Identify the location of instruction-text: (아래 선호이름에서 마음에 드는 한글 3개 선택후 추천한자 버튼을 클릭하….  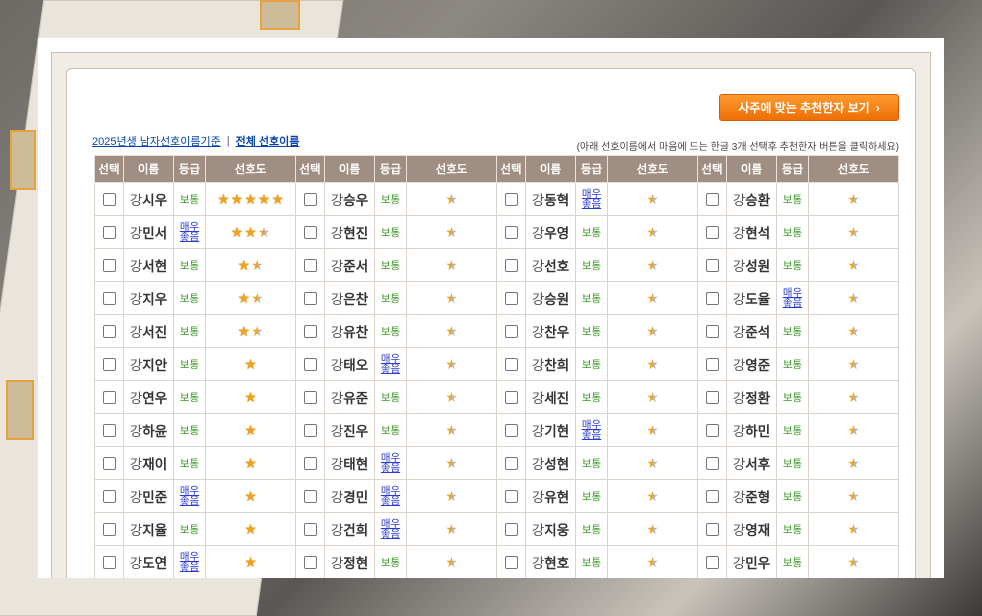
(737, 147).